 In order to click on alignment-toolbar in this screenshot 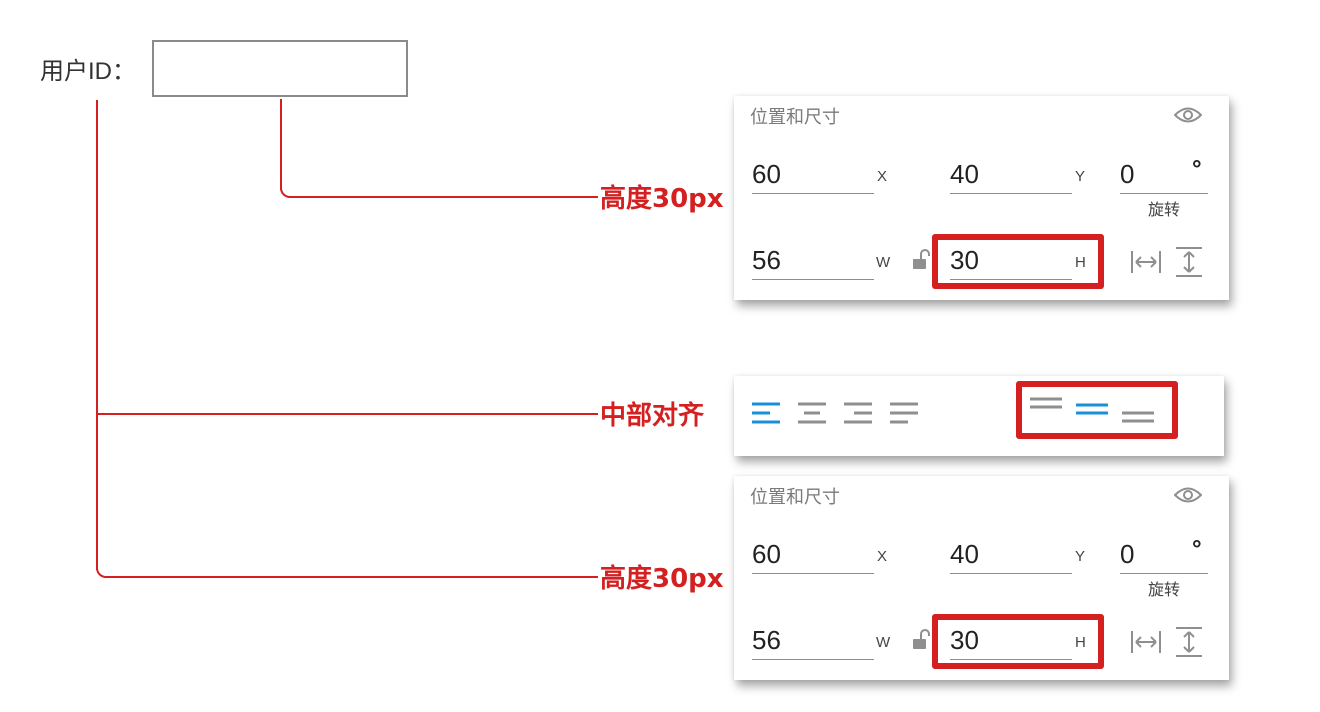, I will do `click(979, 416)`.